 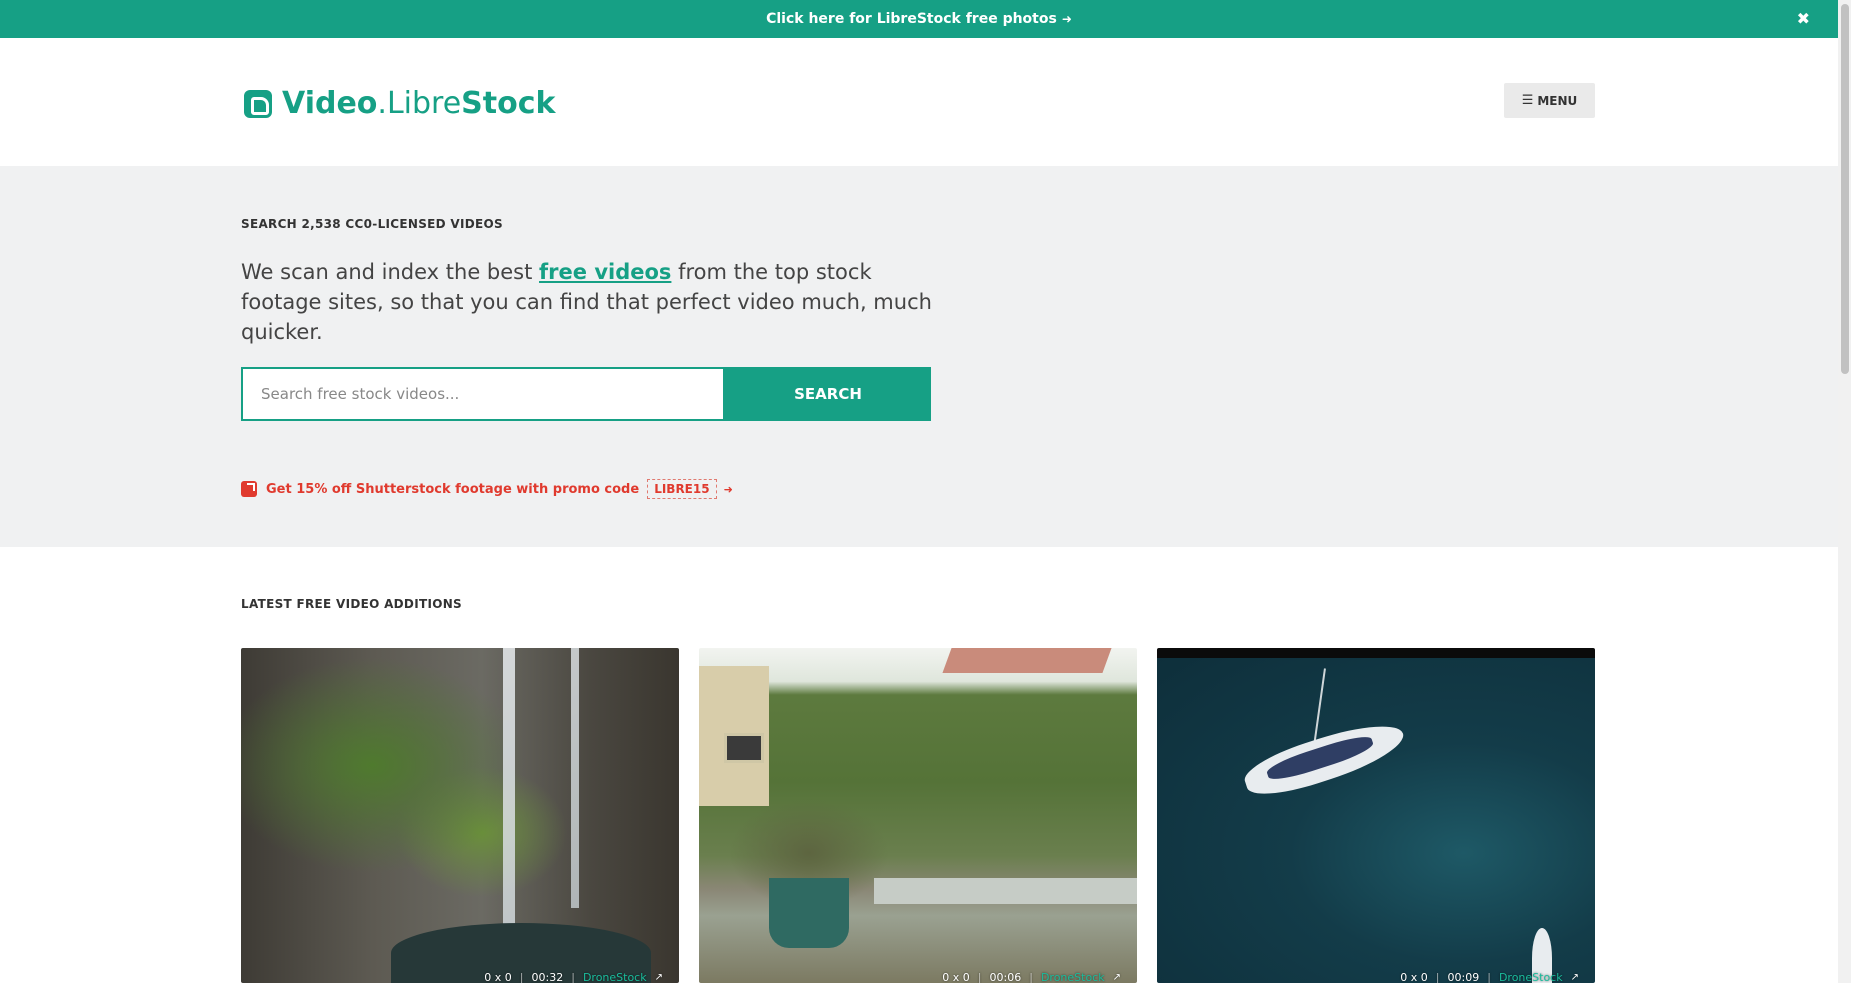 I want to click on search-input, so click(x=483, y=394).